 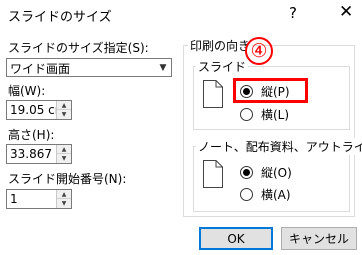 What do you see at coordinates (89, 67) in the screenshot?
I see `size-spec-select: ワイド画面 ▼` at bounding box center [89, 67].